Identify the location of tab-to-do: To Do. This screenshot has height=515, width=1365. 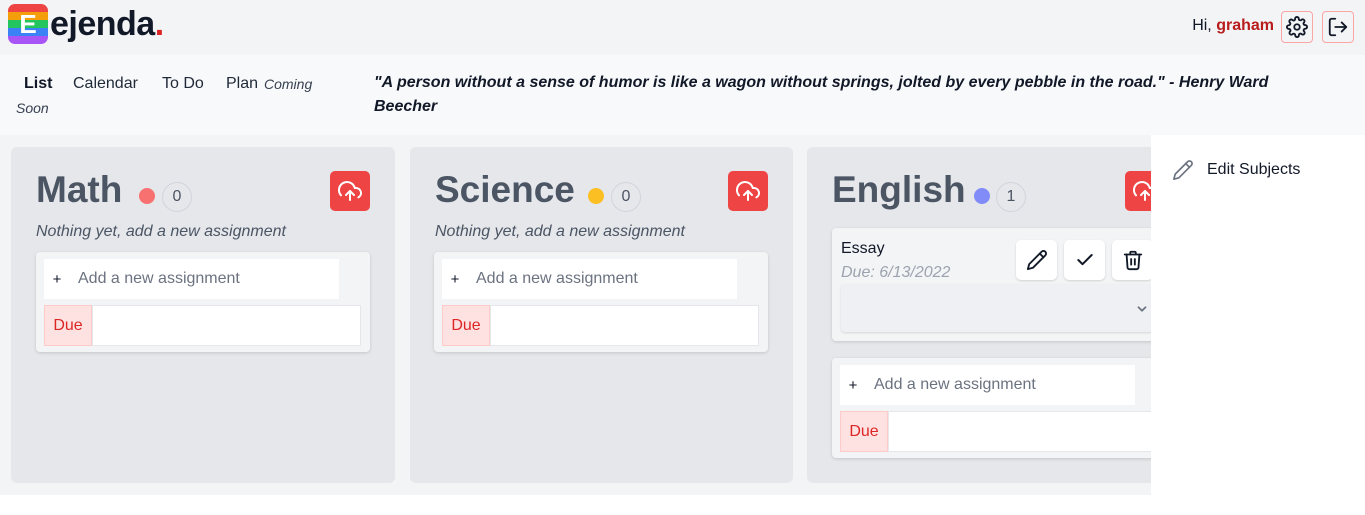
(183, 84).